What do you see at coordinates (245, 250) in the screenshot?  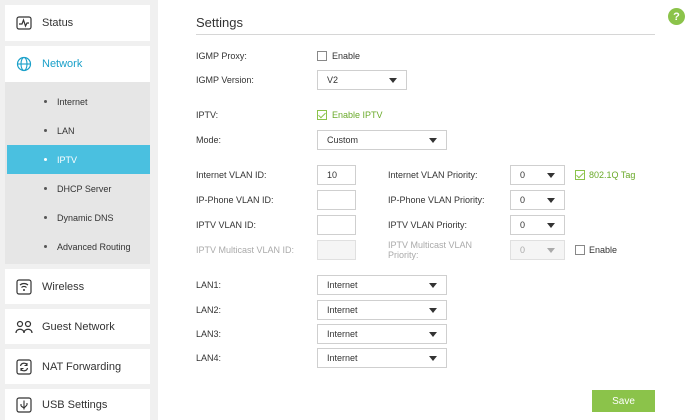 I see `iptv-multicast-vlan-id-label: IPTV Multicast VLAN ID:` at bounding box center [245, 250].